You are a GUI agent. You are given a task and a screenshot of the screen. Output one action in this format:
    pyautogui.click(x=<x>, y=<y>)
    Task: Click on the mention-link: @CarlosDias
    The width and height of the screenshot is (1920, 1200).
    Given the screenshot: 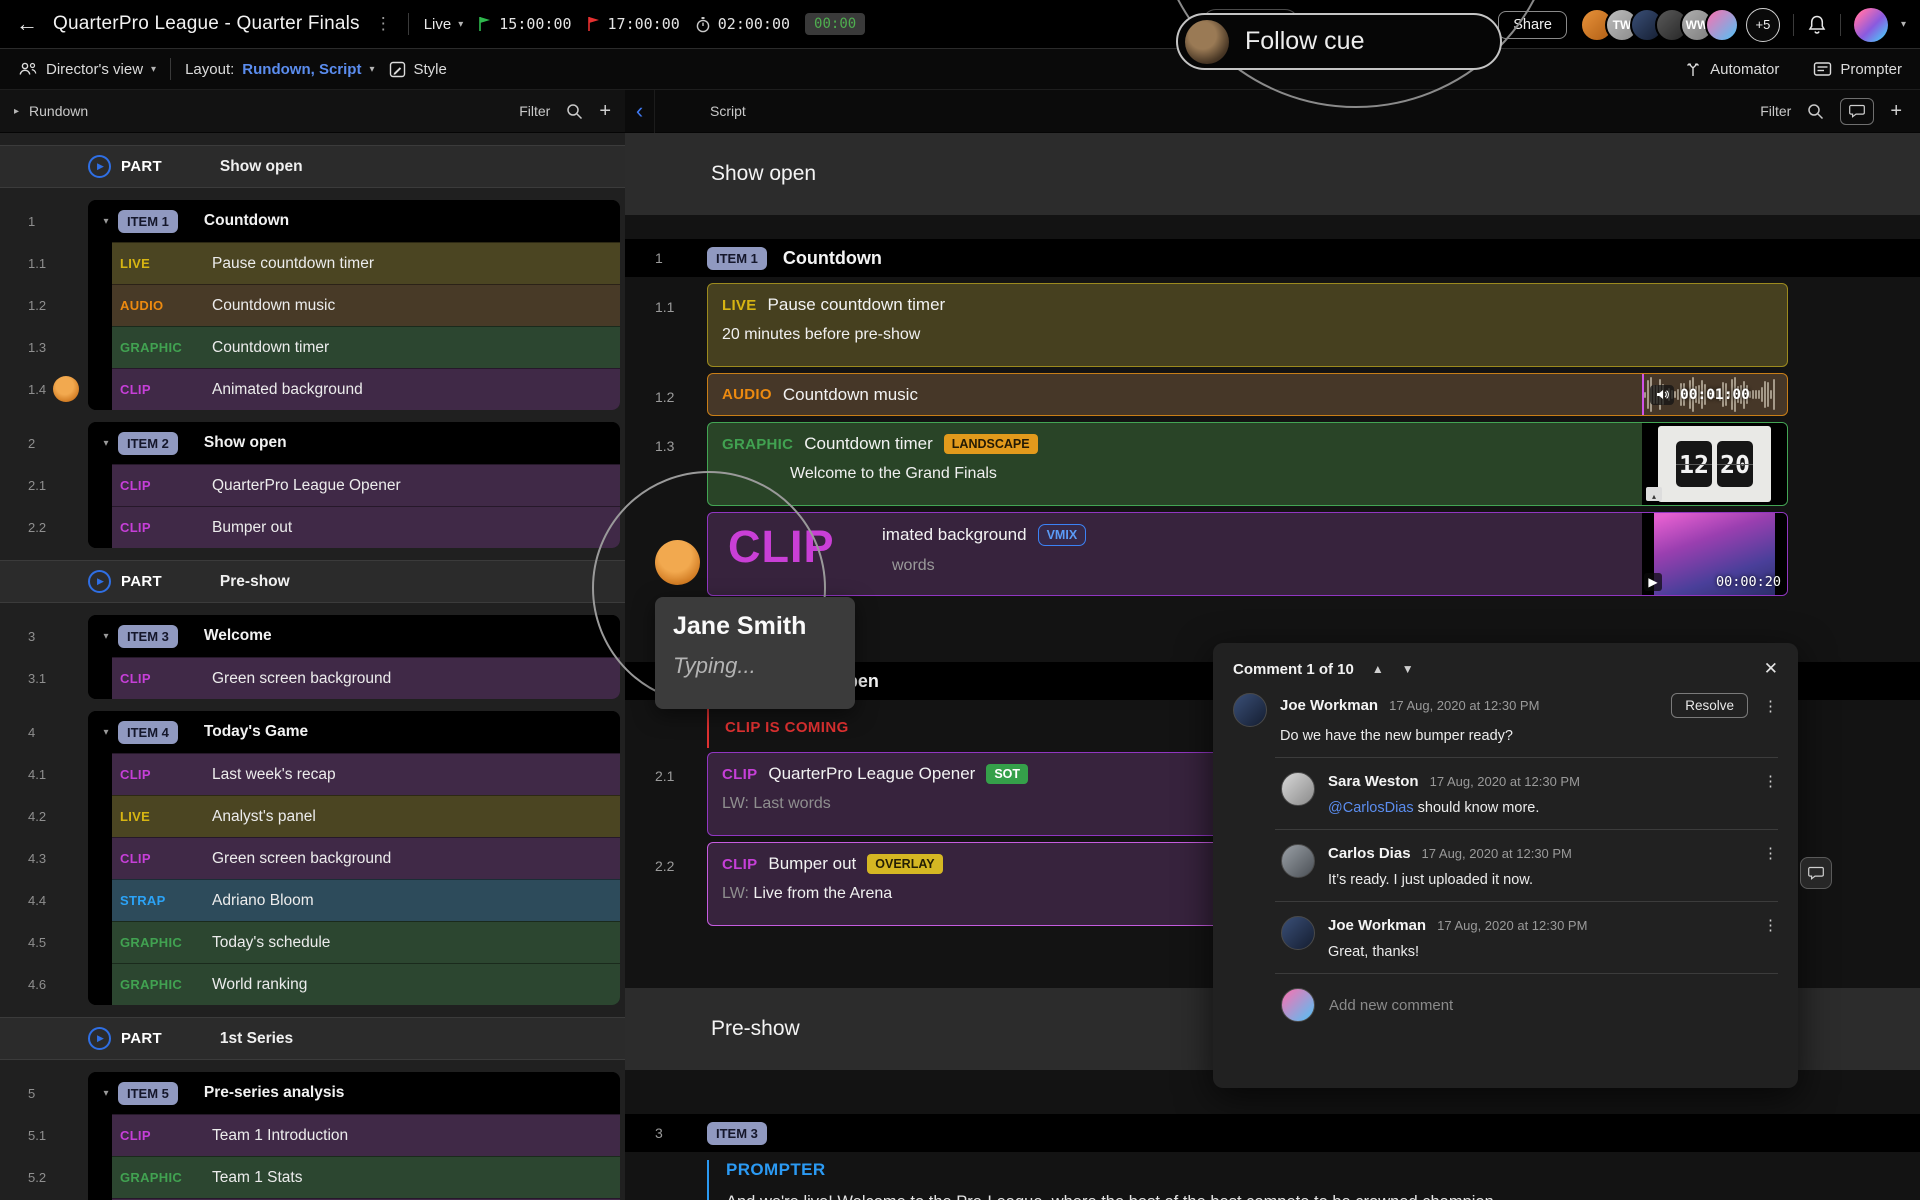 What is the action you would take?
    pyautogui.click(x=1371, y=808)
    